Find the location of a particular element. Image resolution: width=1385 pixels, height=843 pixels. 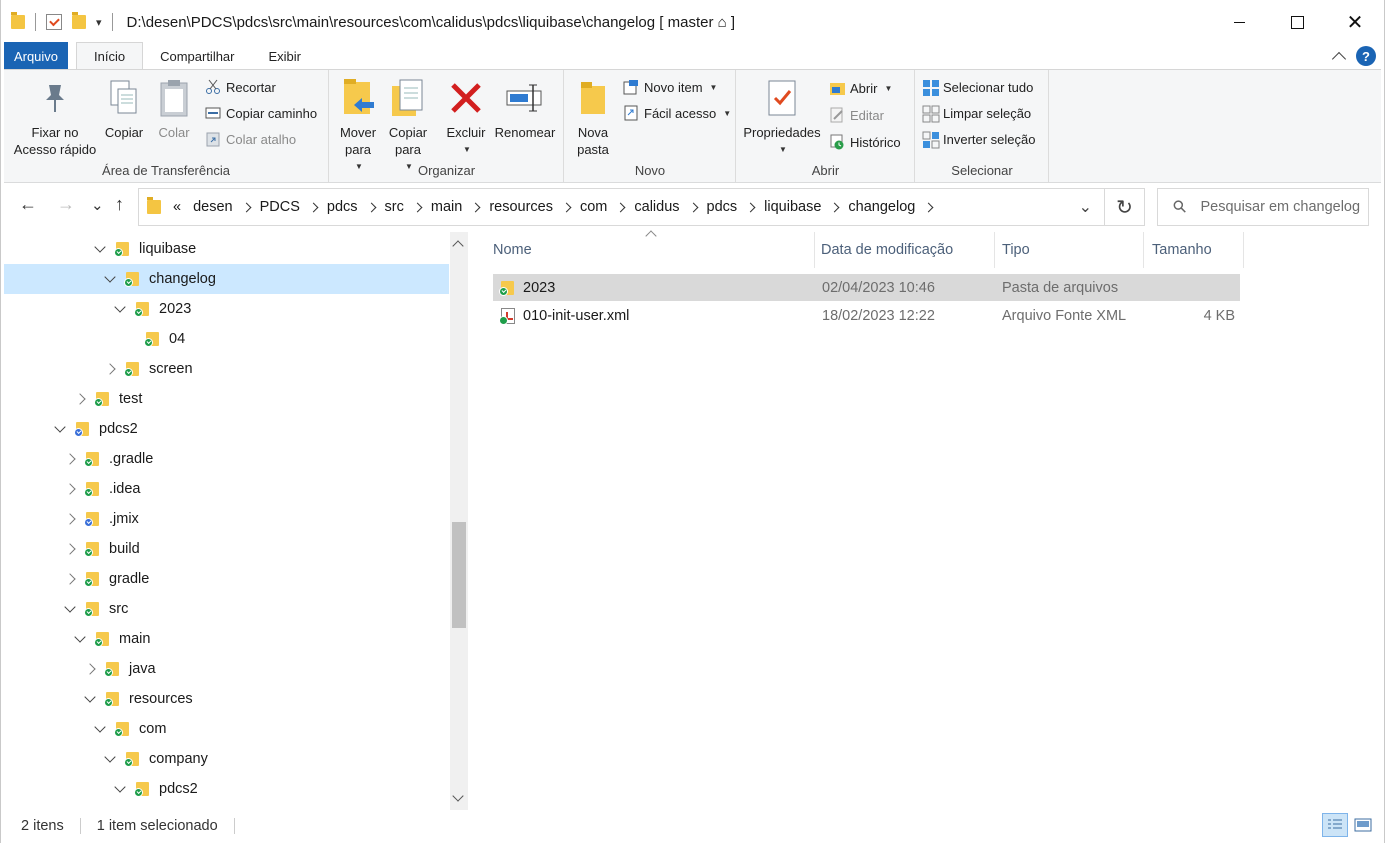

search-box: ⚲ Pesquisar em changelog is located at coordinates (1263, 207).